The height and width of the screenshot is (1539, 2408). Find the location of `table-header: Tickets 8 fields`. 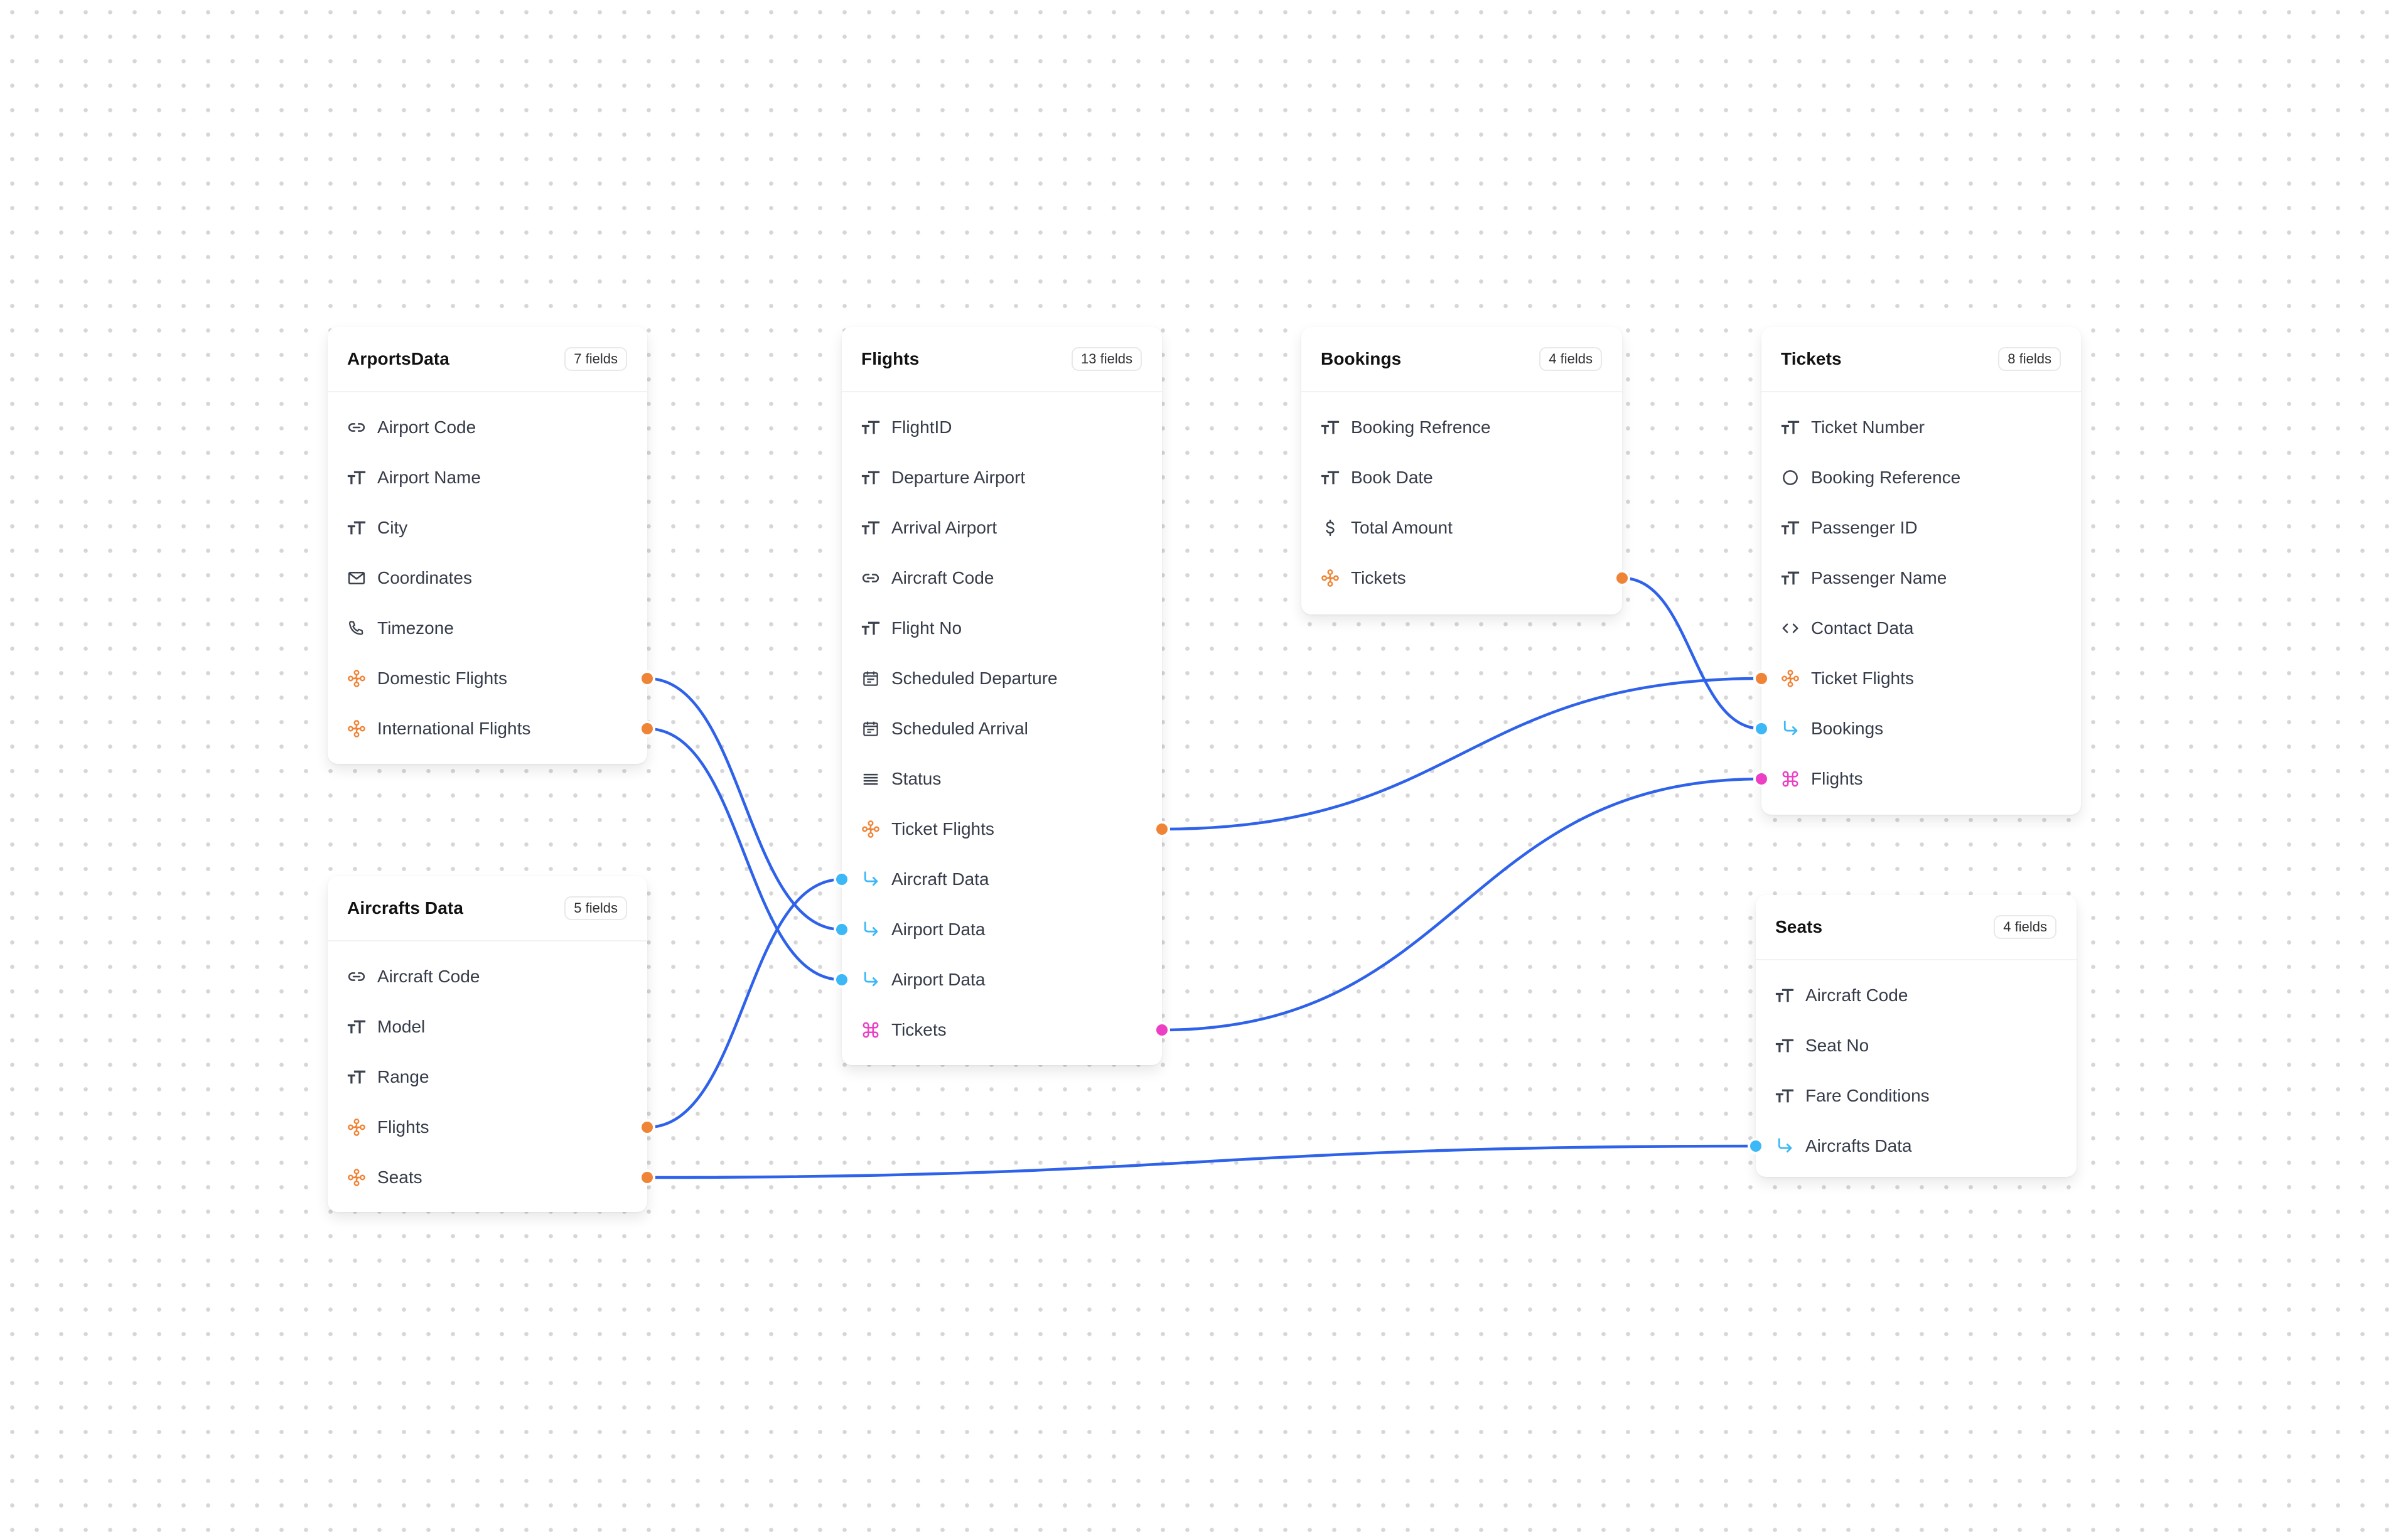

table-header: Tickets 8 fields is located at coordinates (1921, 359).